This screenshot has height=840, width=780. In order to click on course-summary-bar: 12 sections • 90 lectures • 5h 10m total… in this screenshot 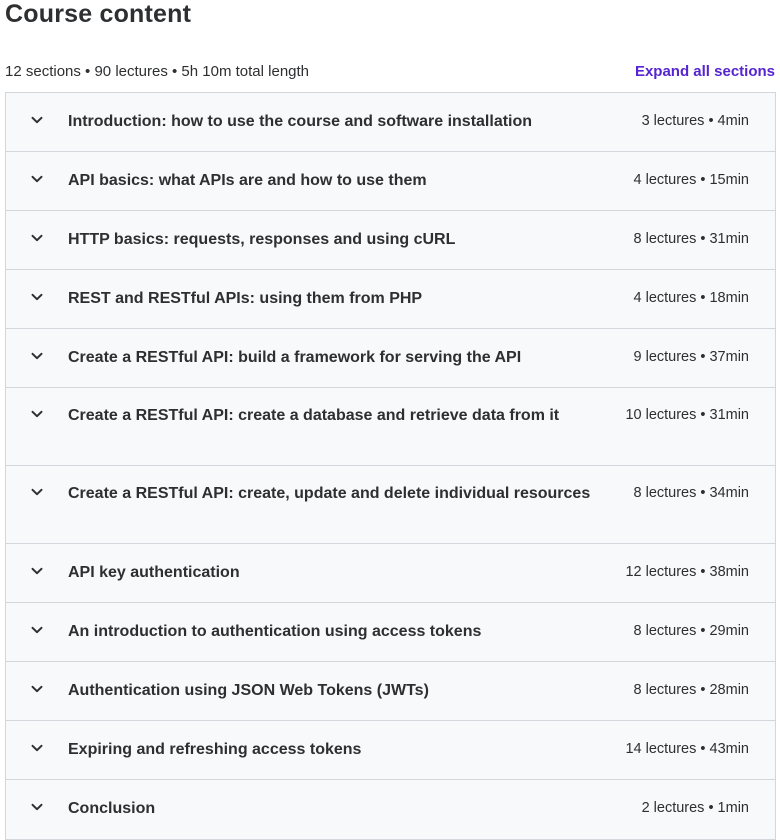, I will do `click(390, 71)`.